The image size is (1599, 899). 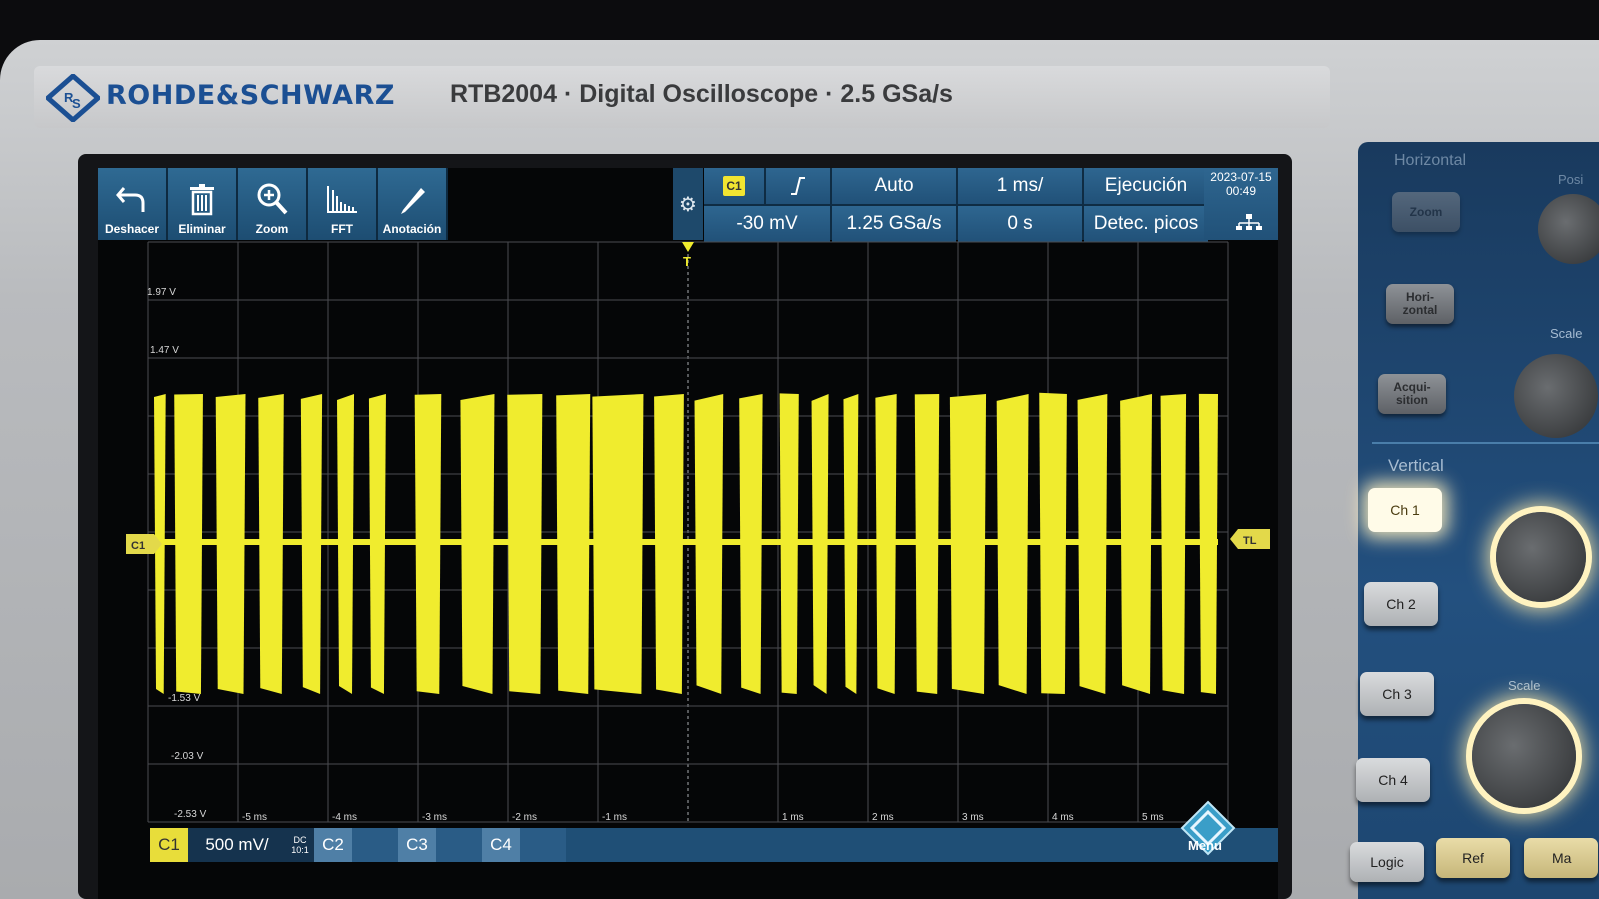 I want to click on channel-3-spacer, so click(x=459, y=845).